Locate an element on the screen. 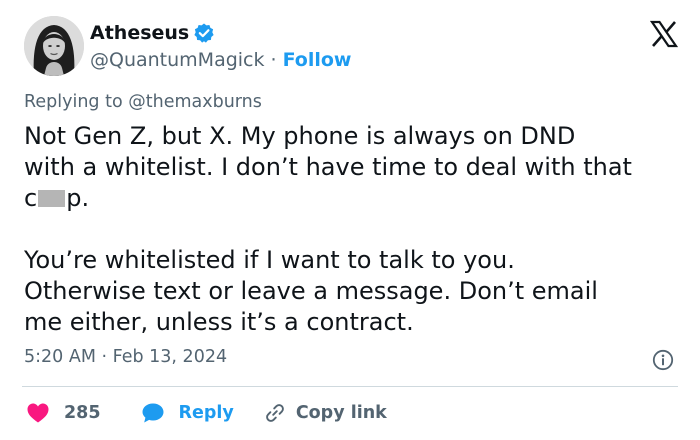 This screenshot has height=440, width=700. censored-word-block is located at coordinates (52, 198).